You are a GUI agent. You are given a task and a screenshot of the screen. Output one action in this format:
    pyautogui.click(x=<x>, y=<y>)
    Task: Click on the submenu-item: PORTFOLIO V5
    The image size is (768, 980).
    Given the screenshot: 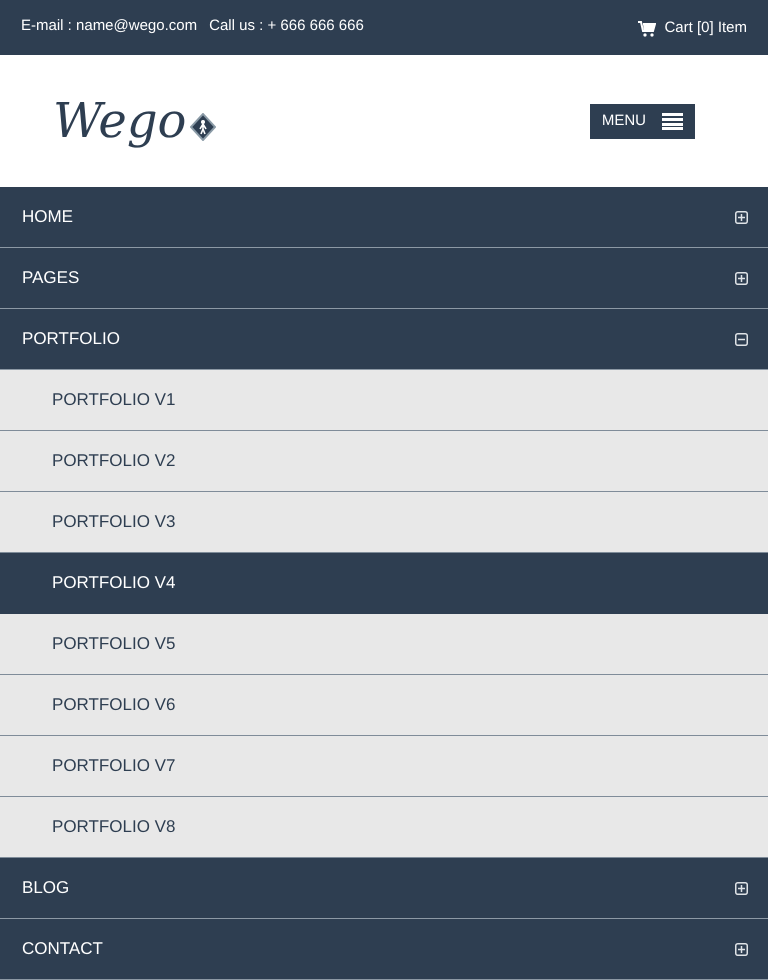 What is the action you would take?
    pyautogui.click(x=384, y=644)
    